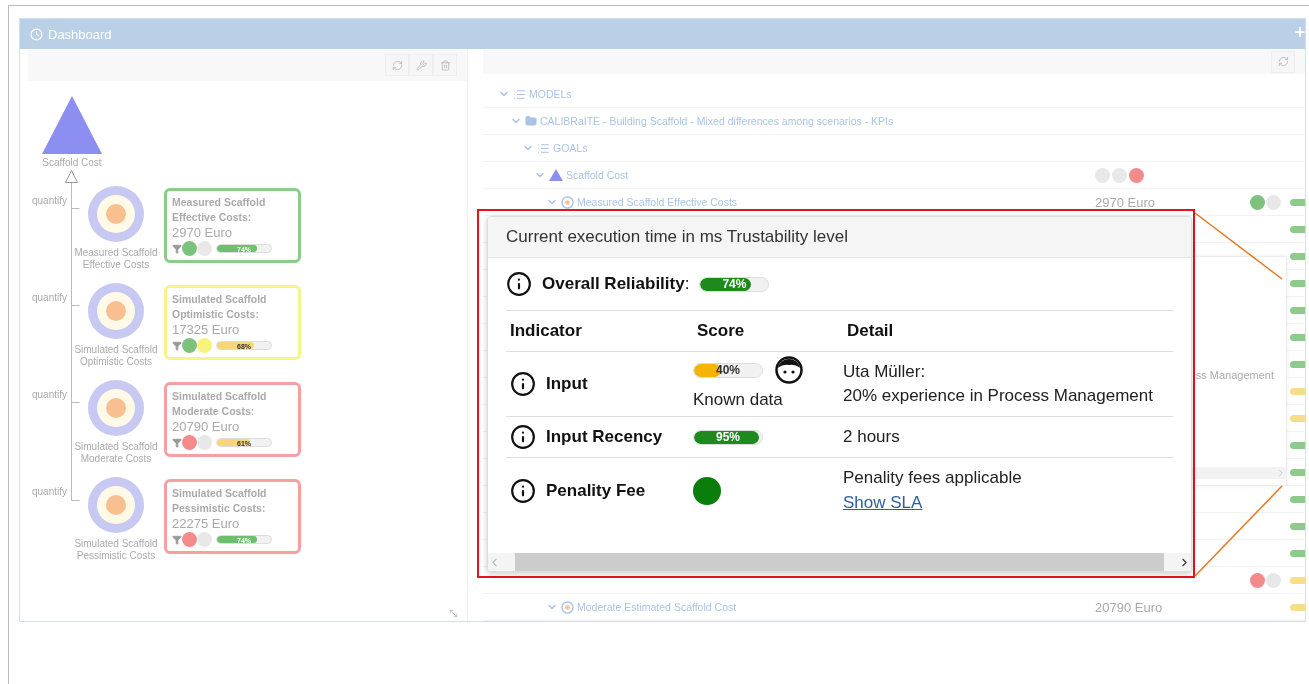 The image size is (1309, 684). What do you see at coordinates (116, 356) in the screenshot?
I see `node-label: Simulated Scaffold Optimistic Costs` at bounding box center [116, 356].